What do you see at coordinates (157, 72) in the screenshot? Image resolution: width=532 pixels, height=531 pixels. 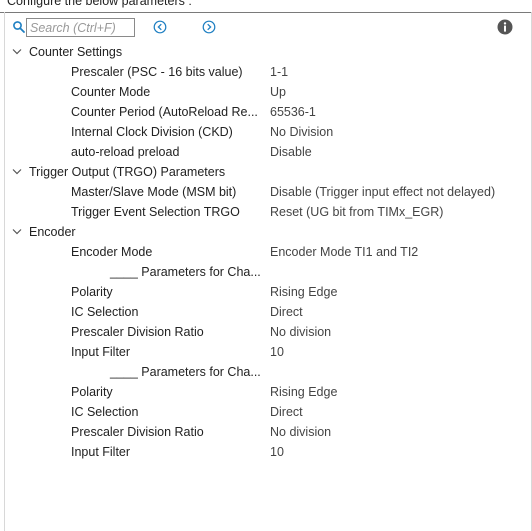 I see `parameter-label: Prescaler (PSC - 16 bits value)` at bounding box center [157, 72].